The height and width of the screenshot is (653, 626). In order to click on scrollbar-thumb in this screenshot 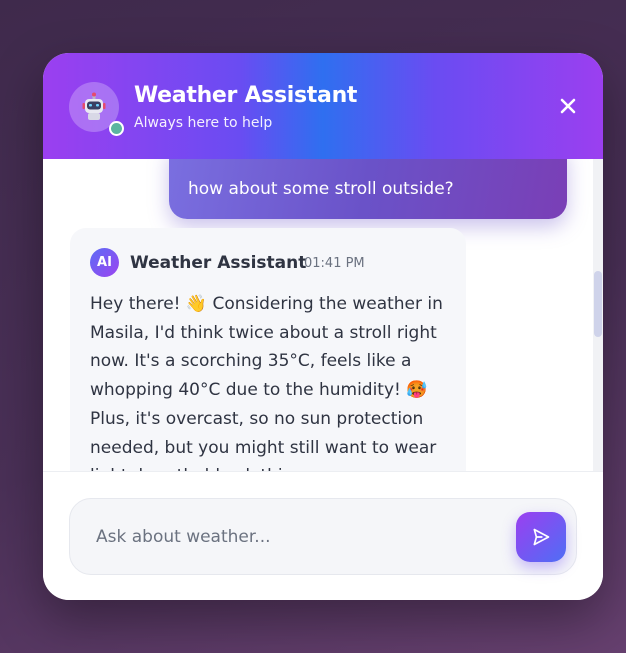, I will do `click(598, 304)`.